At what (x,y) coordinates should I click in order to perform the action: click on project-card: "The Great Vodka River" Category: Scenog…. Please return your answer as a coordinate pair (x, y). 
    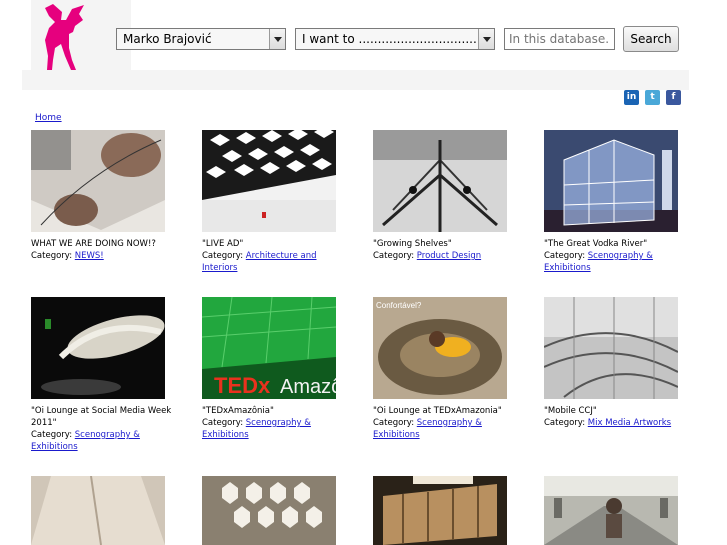
    Looking at the image, I should click on (619, 202).